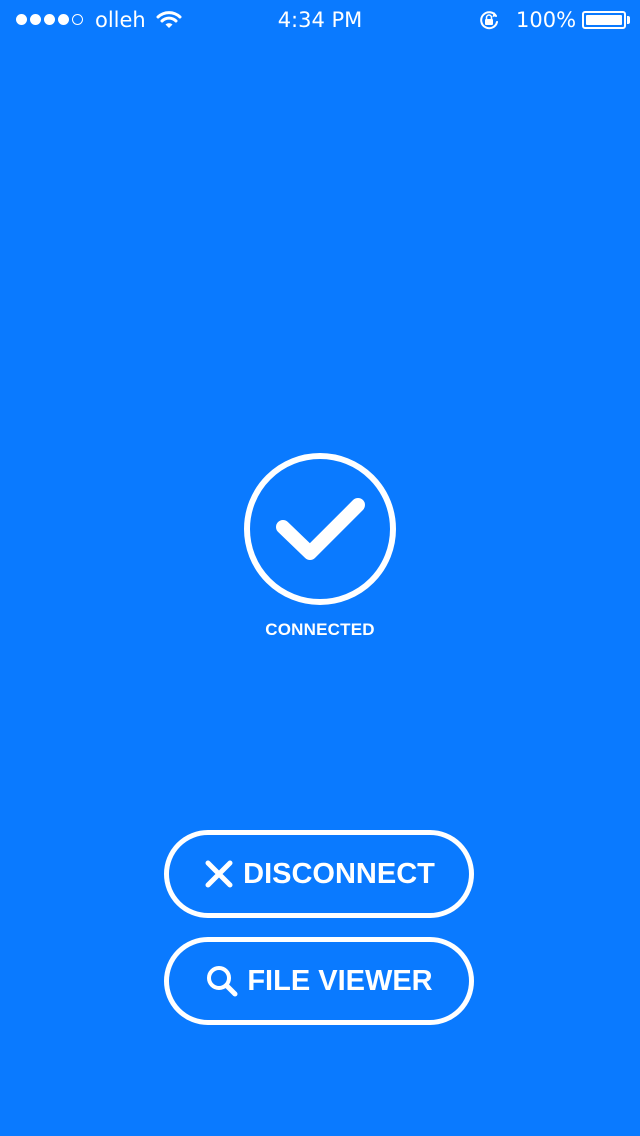 Image resolution: width=640 pixels, height=1136 pixels. I want to click on battery-fill, so click(604, 20).